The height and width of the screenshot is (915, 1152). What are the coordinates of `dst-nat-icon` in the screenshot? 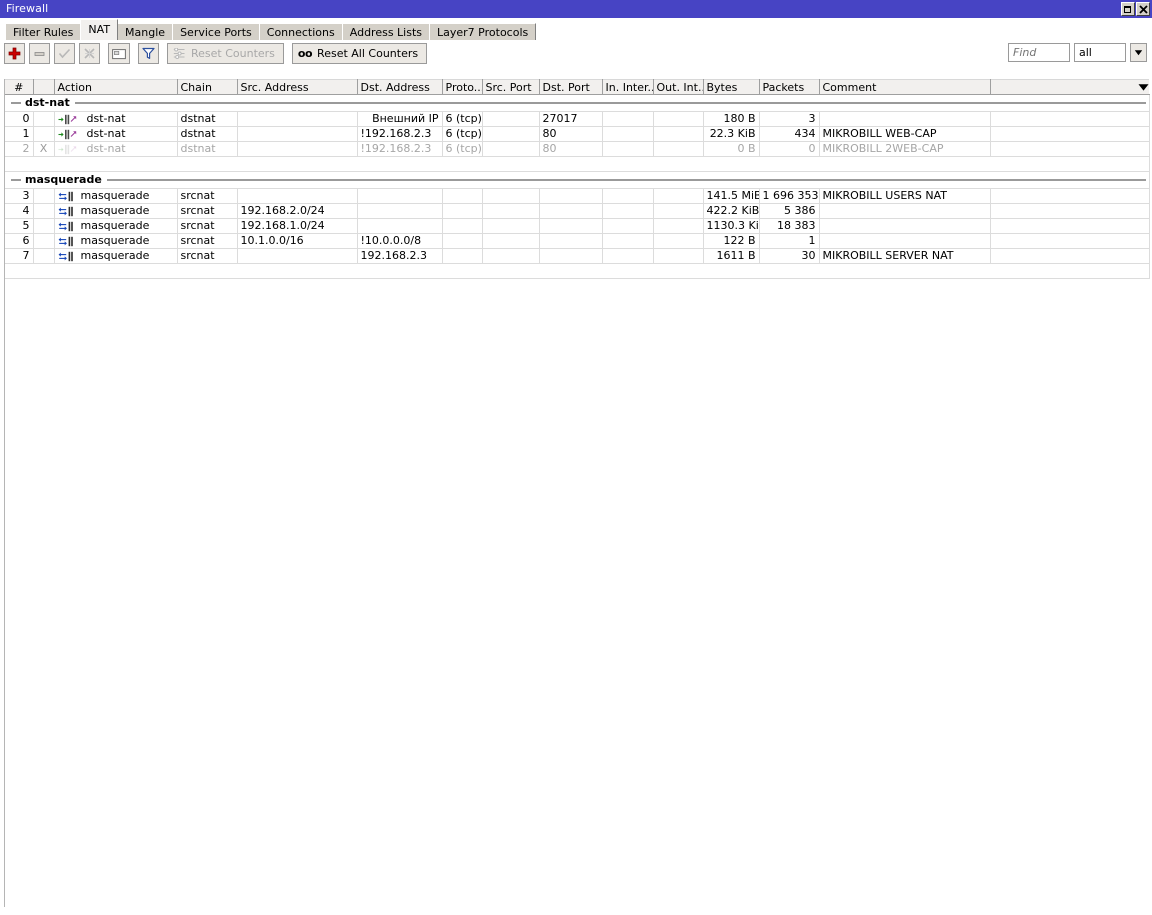 It's located at (67, 149).